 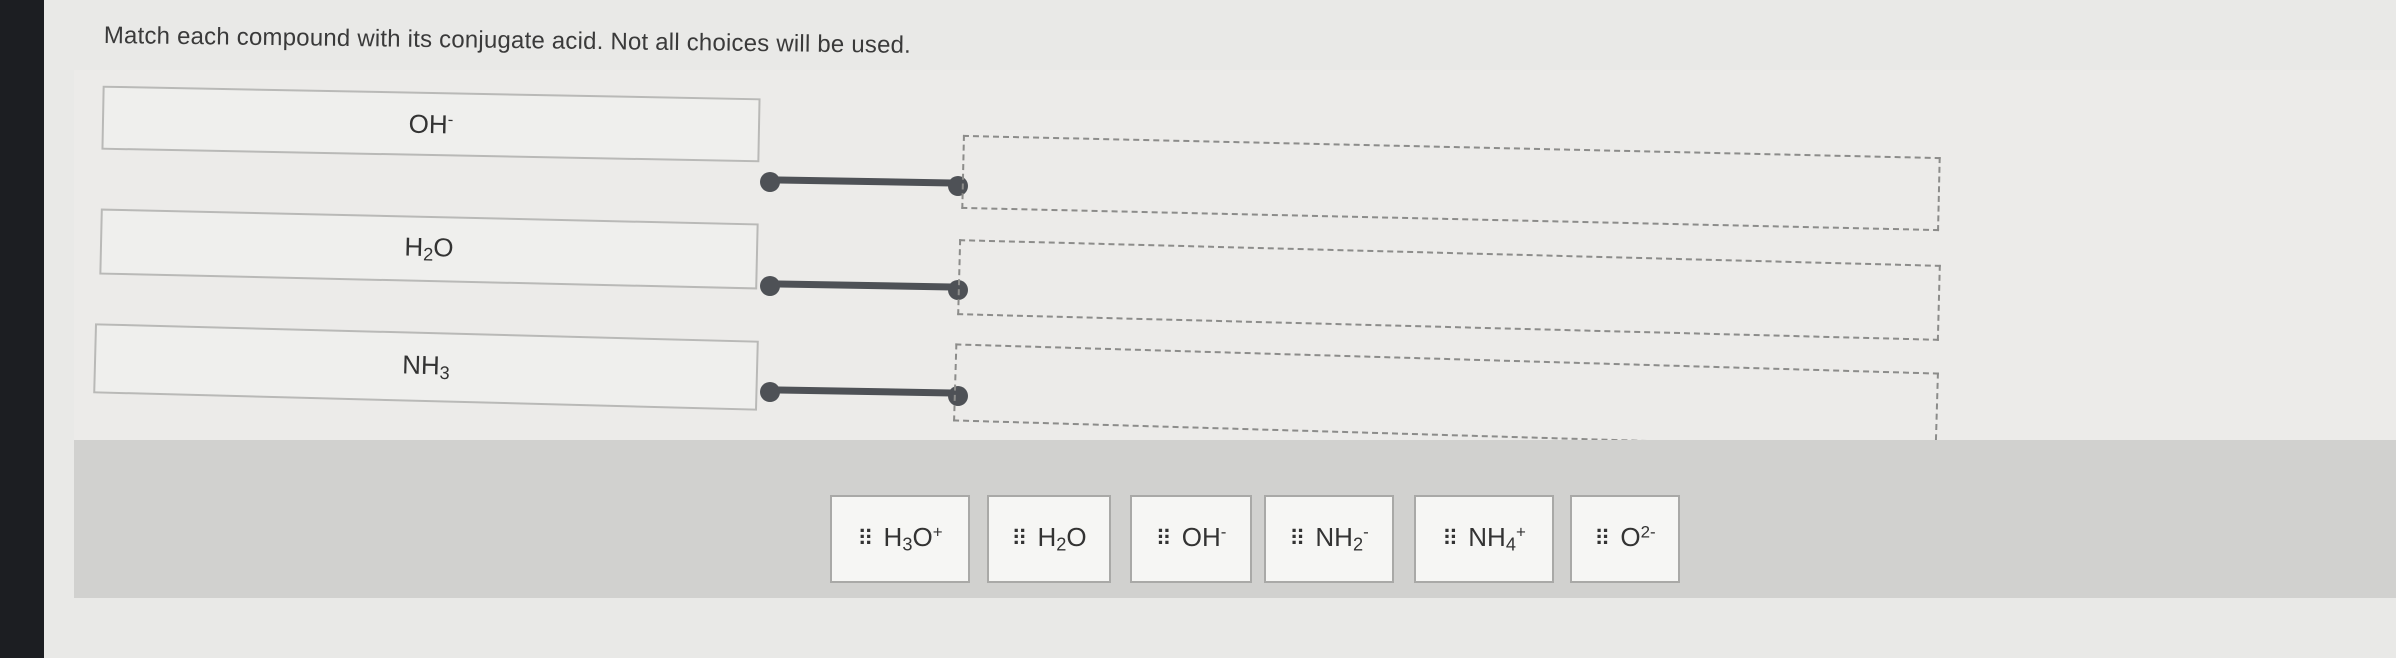 I want to click on choice-label-nh2-minus: NH2-, so click(x=1342, y=538).